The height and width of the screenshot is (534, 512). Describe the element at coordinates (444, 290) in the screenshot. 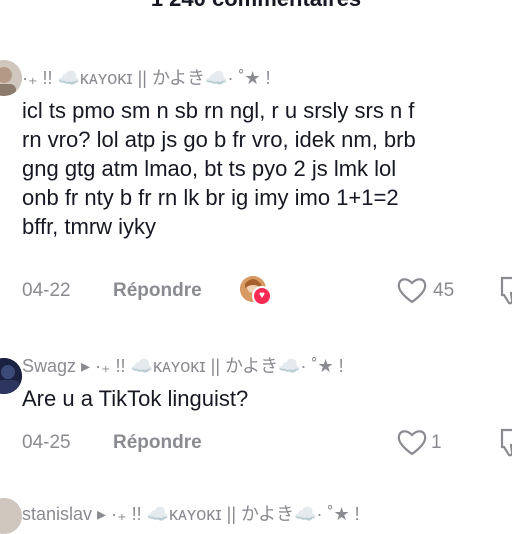

I see `like-count: 45` at that location.